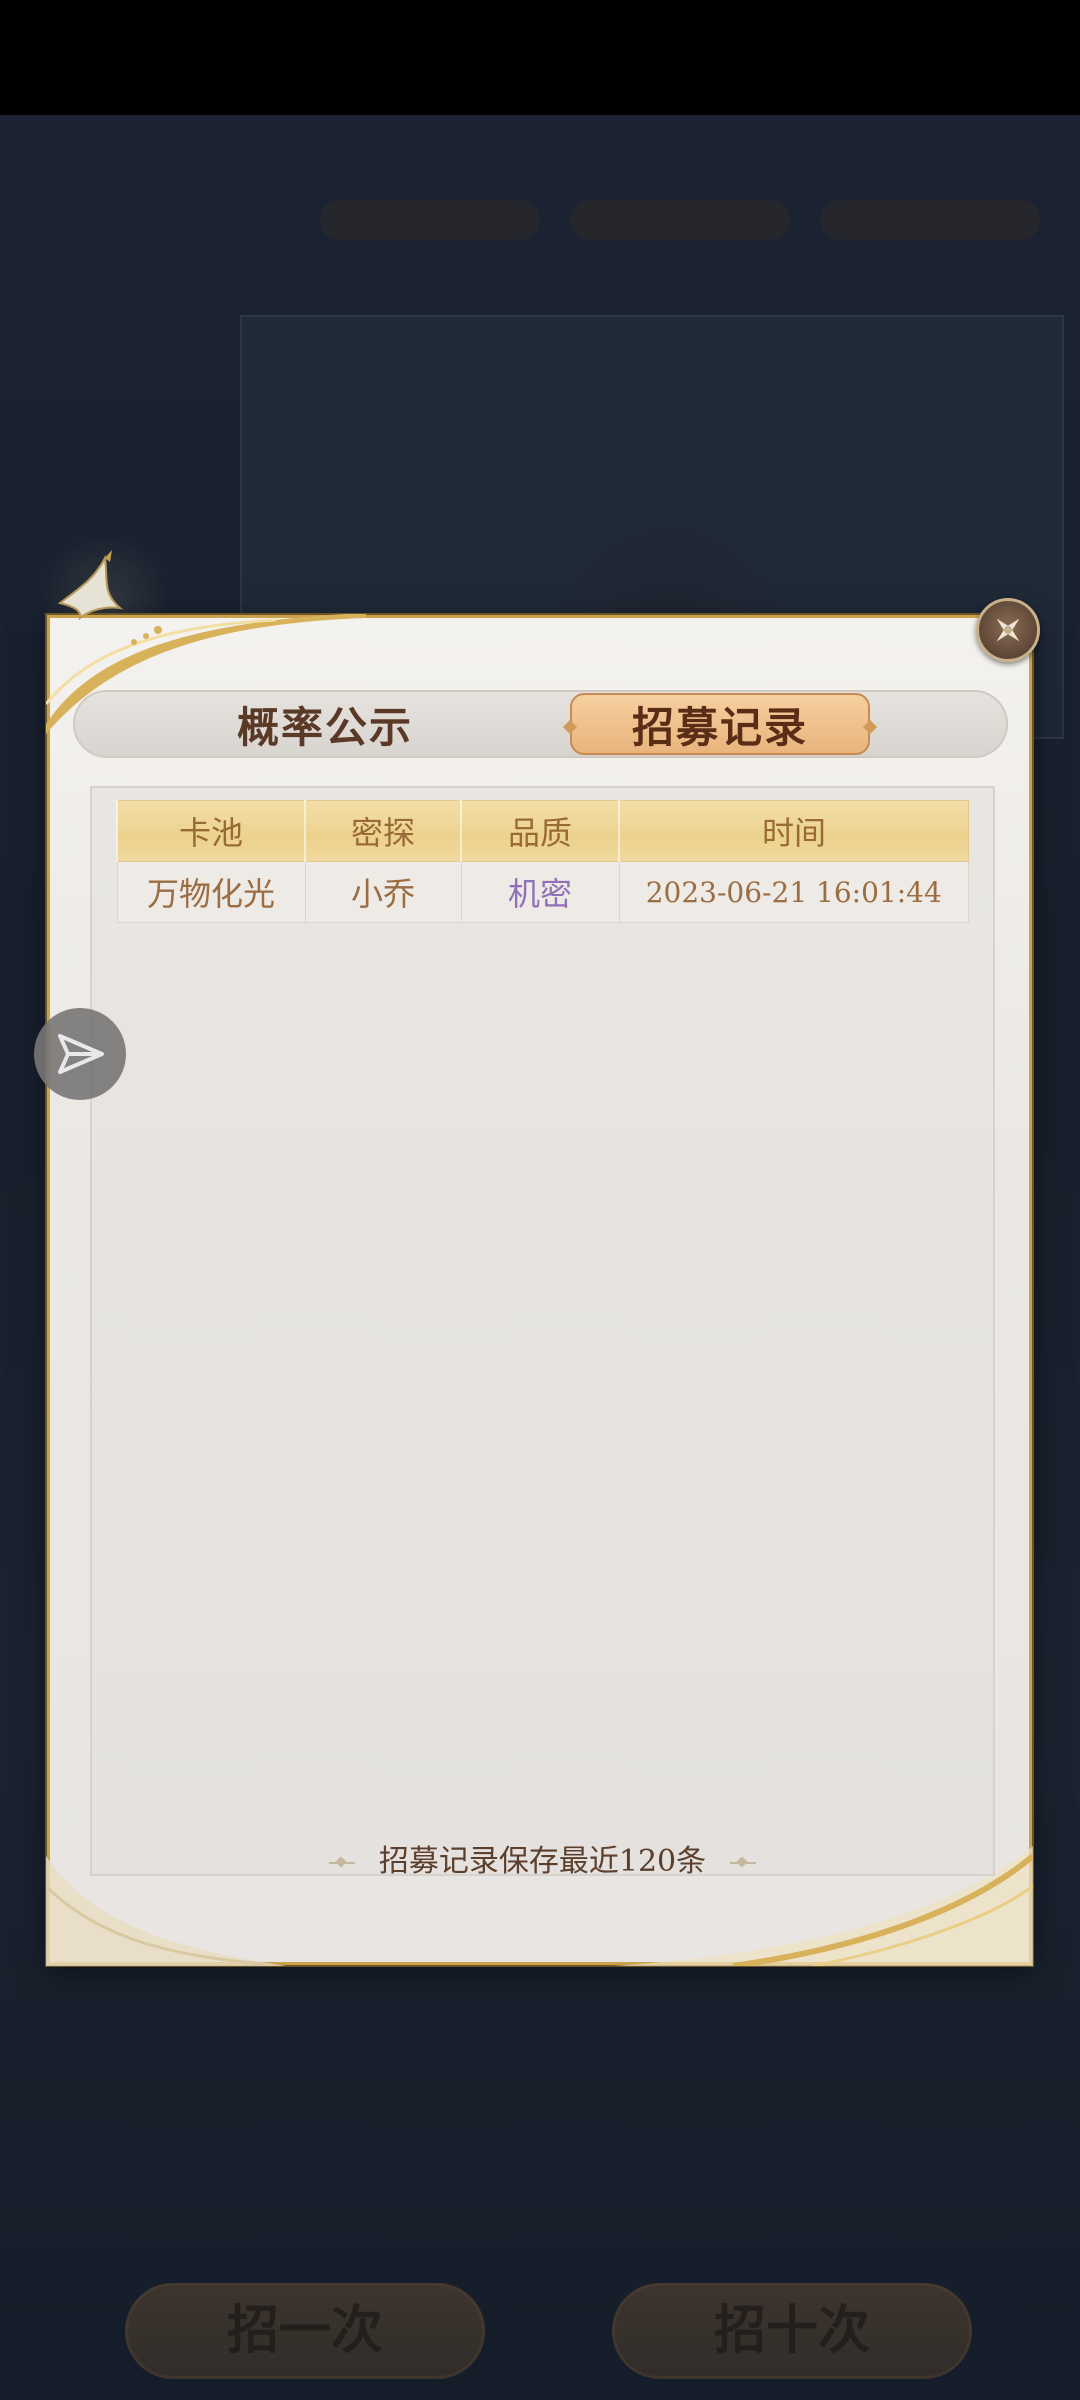 The image size is (1080, 2400). I want to click on tab-bar: 概率公示 招募记录, so click(540, 724).